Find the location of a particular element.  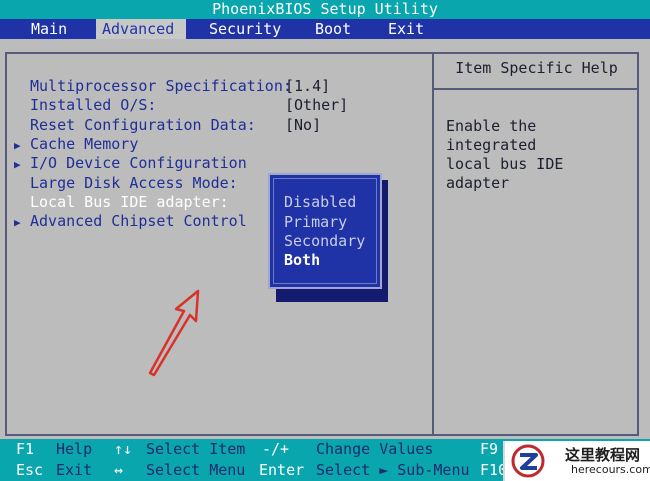

key-enter: Enter is located at coordinates (282, 470).